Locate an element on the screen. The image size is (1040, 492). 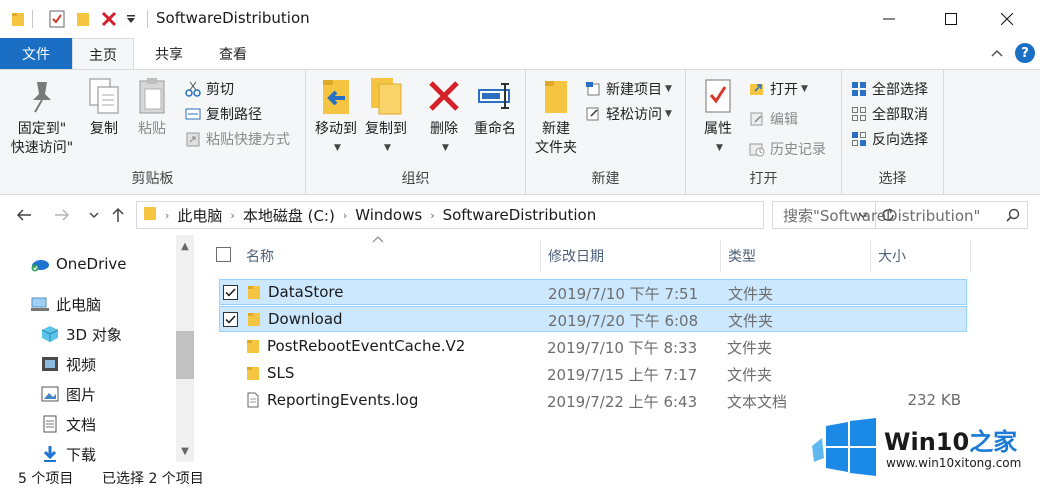
invert-selection-button: 反向选择 is located at coordinates (889, 139).